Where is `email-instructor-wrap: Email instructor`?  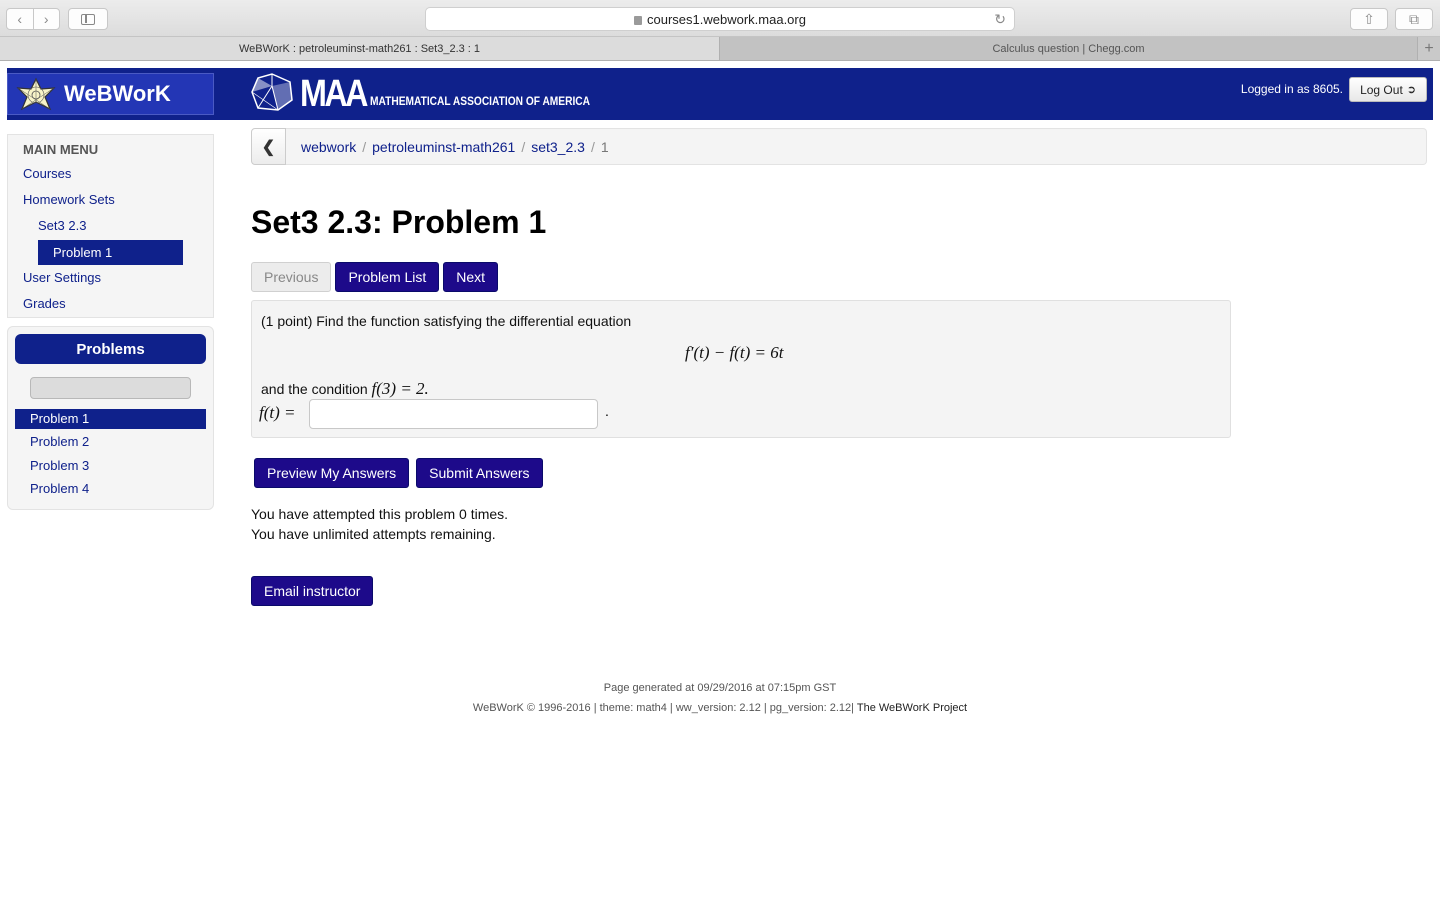
email-instructor-wrap: Email instructor is located at coordinates (312, 591).